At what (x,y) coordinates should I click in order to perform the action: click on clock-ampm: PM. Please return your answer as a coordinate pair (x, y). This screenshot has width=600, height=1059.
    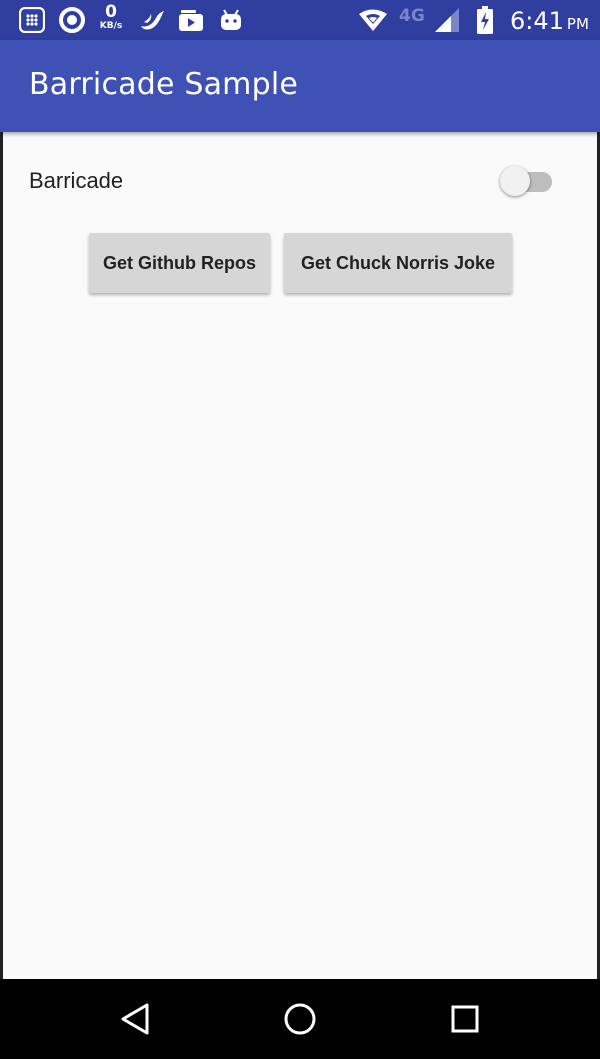
    Looking at the image, I should click on (577, 24).